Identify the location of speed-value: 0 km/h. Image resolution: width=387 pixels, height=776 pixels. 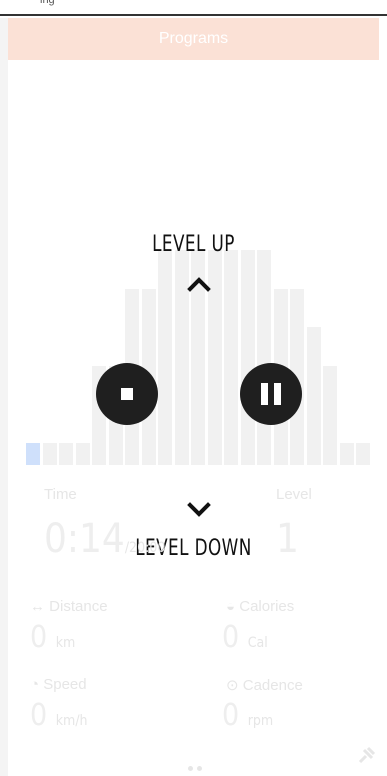
(59, 715).